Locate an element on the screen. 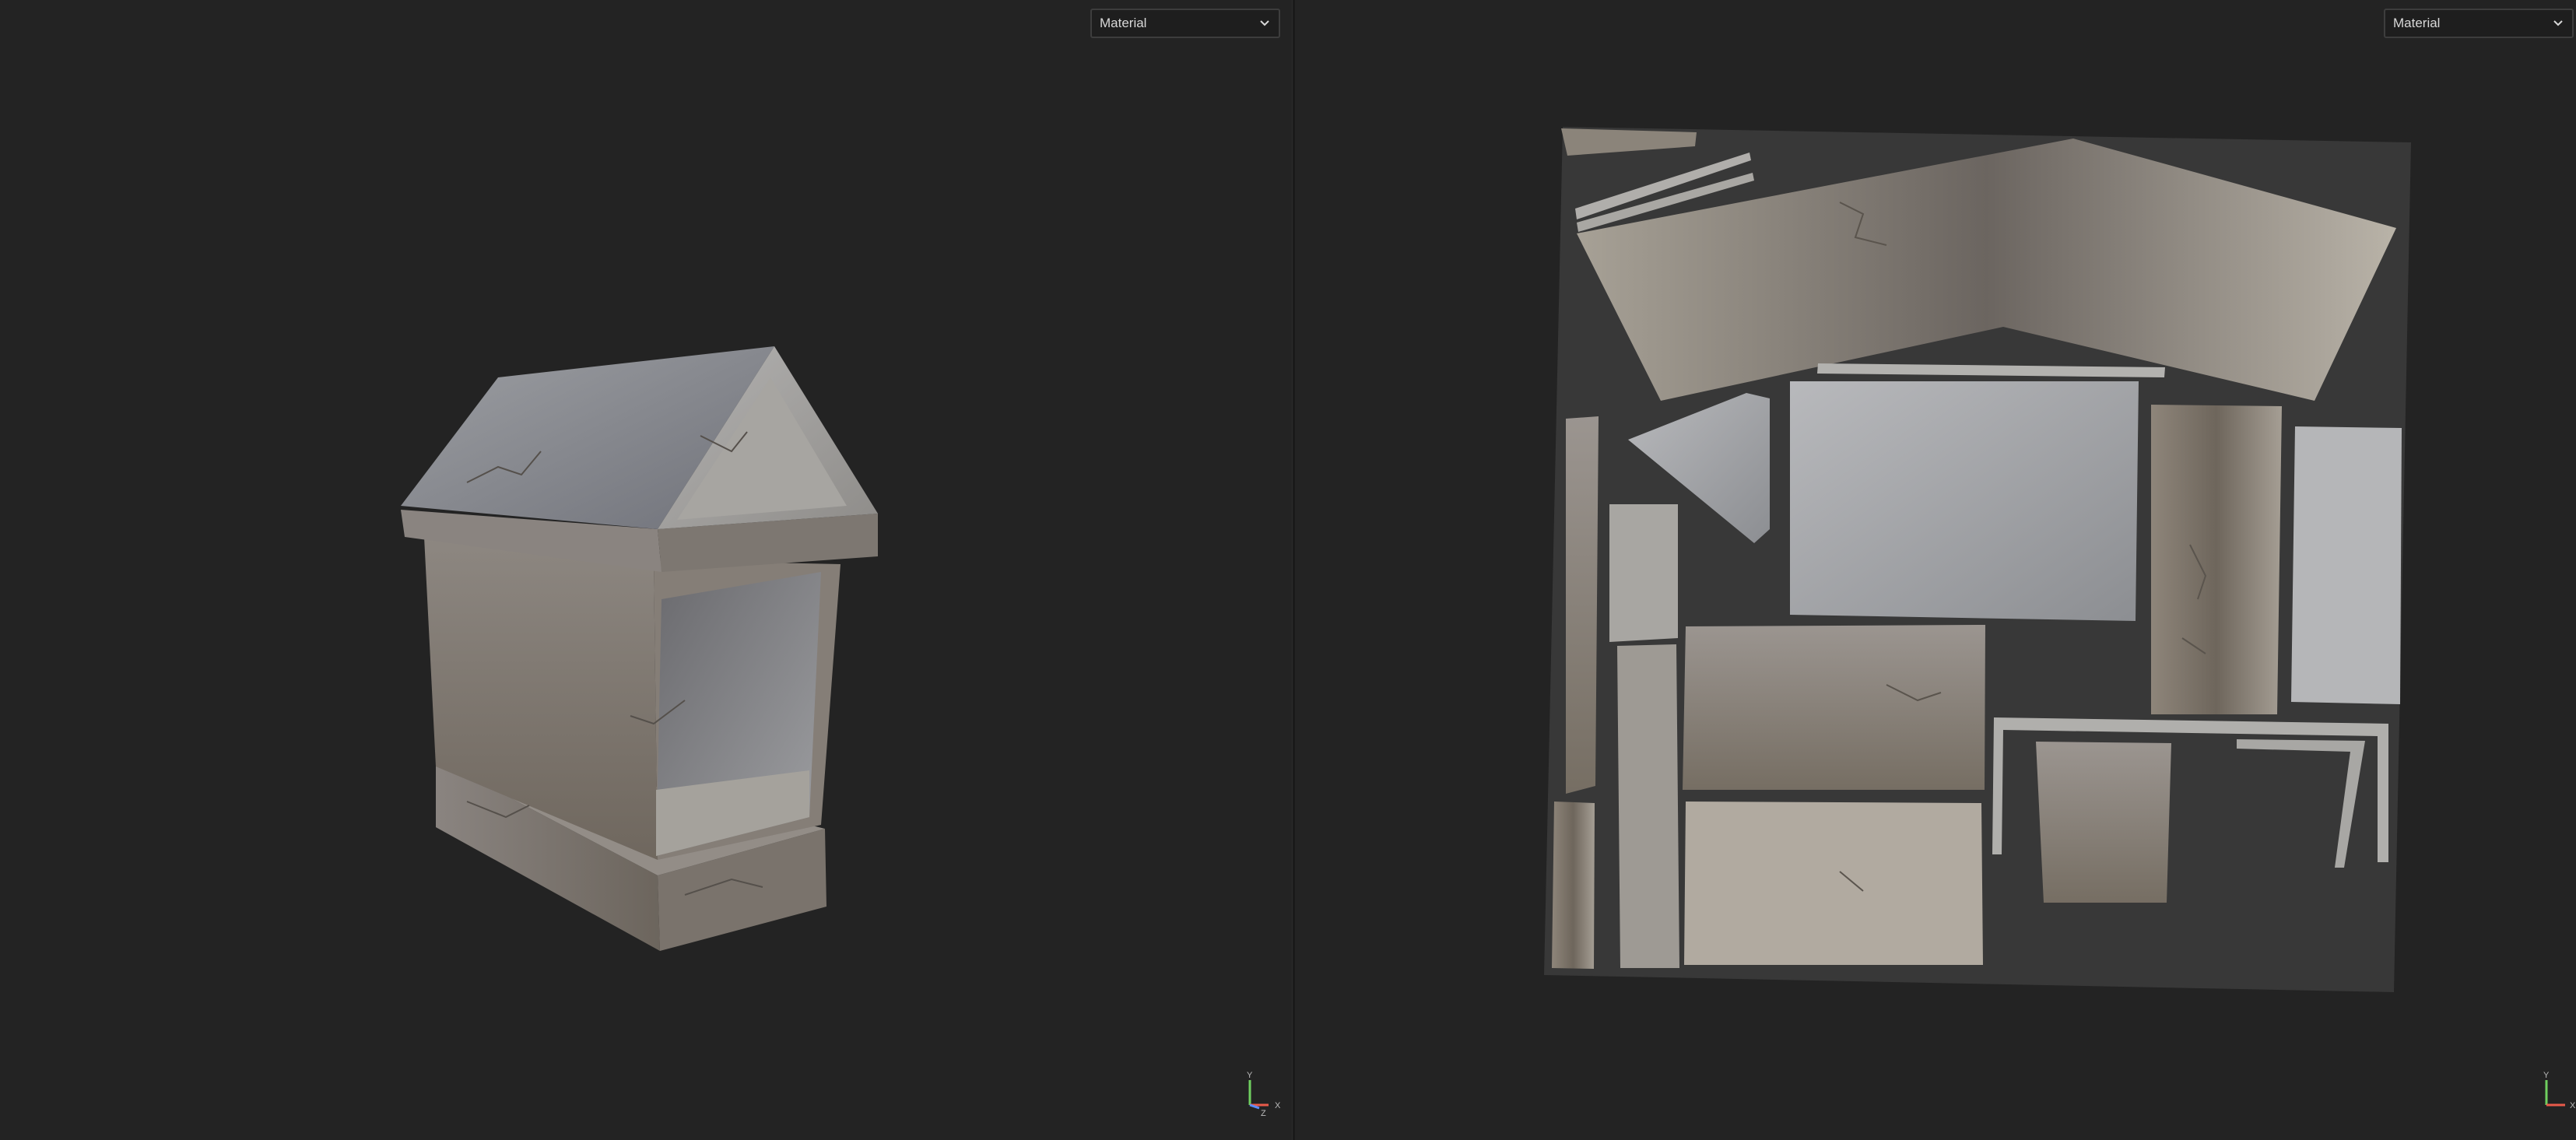  channel-select-3d: Material is located at coordinates (1185, 24).